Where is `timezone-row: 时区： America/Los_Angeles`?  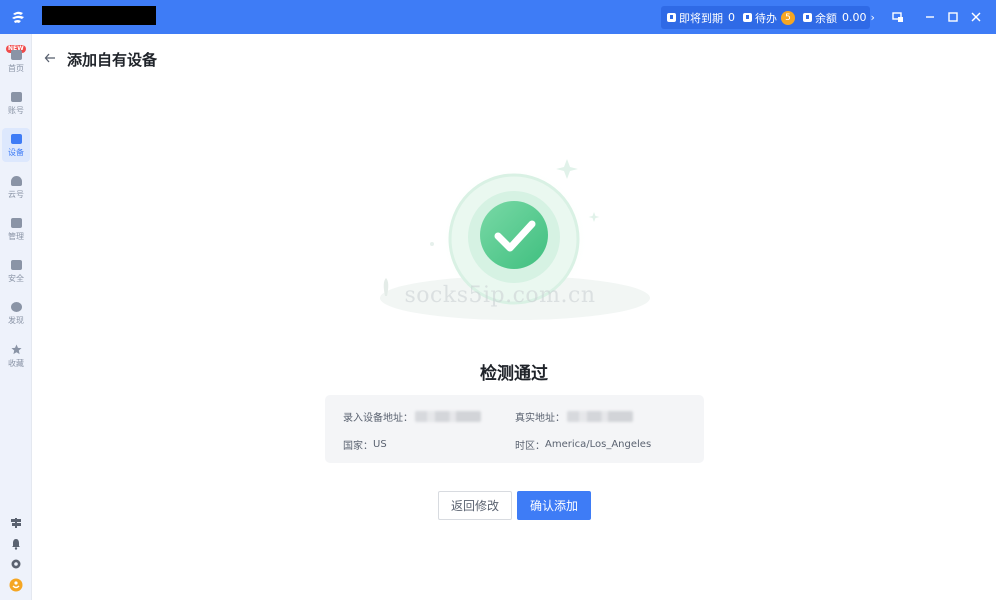 timezone-row: 时区： America/Los_Angeles is located at coordinates (583, 445).